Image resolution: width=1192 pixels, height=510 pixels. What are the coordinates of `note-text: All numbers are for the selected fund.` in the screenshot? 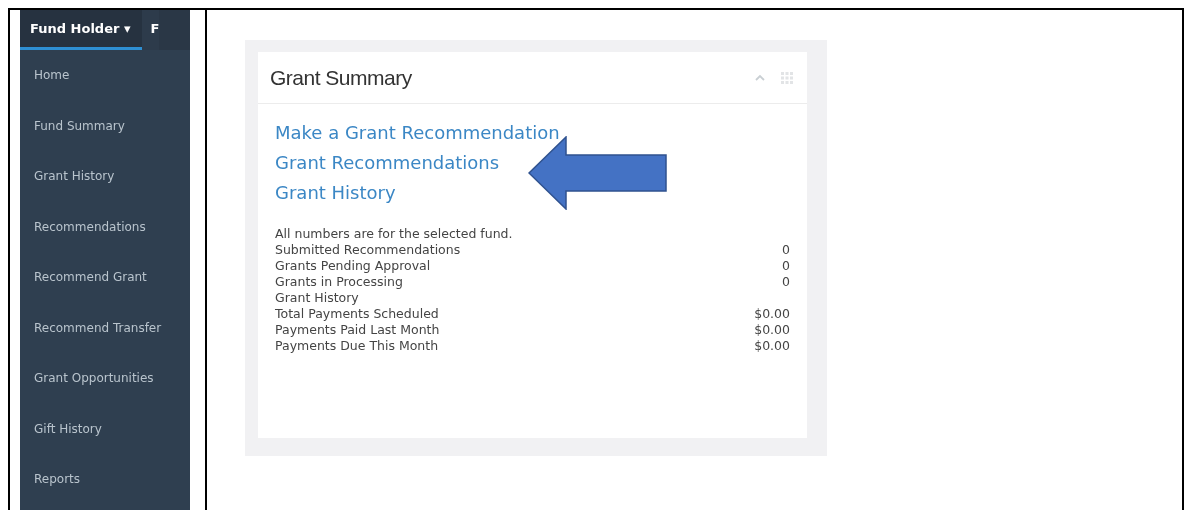 It's located at (394, 234).